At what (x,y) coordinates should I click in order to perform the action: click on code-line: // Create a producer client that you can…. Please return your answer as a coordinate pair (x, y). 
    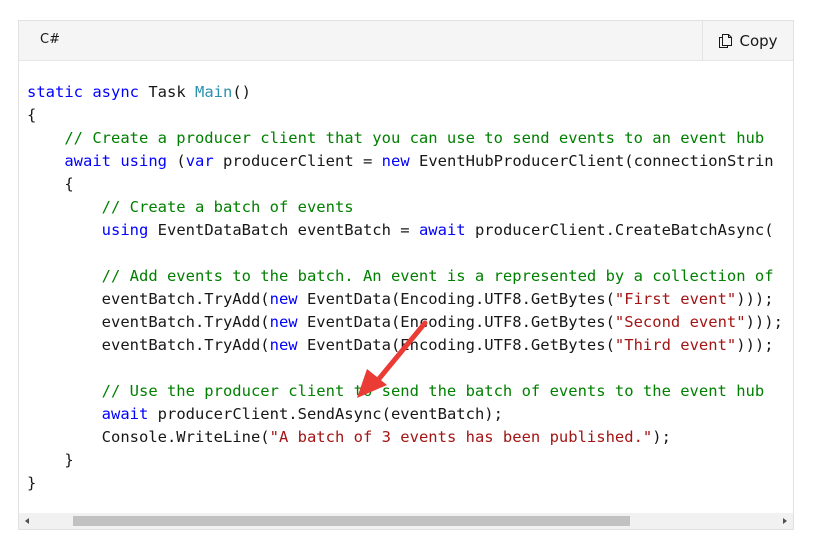
    Looking at the image, I should click on (405, 138).